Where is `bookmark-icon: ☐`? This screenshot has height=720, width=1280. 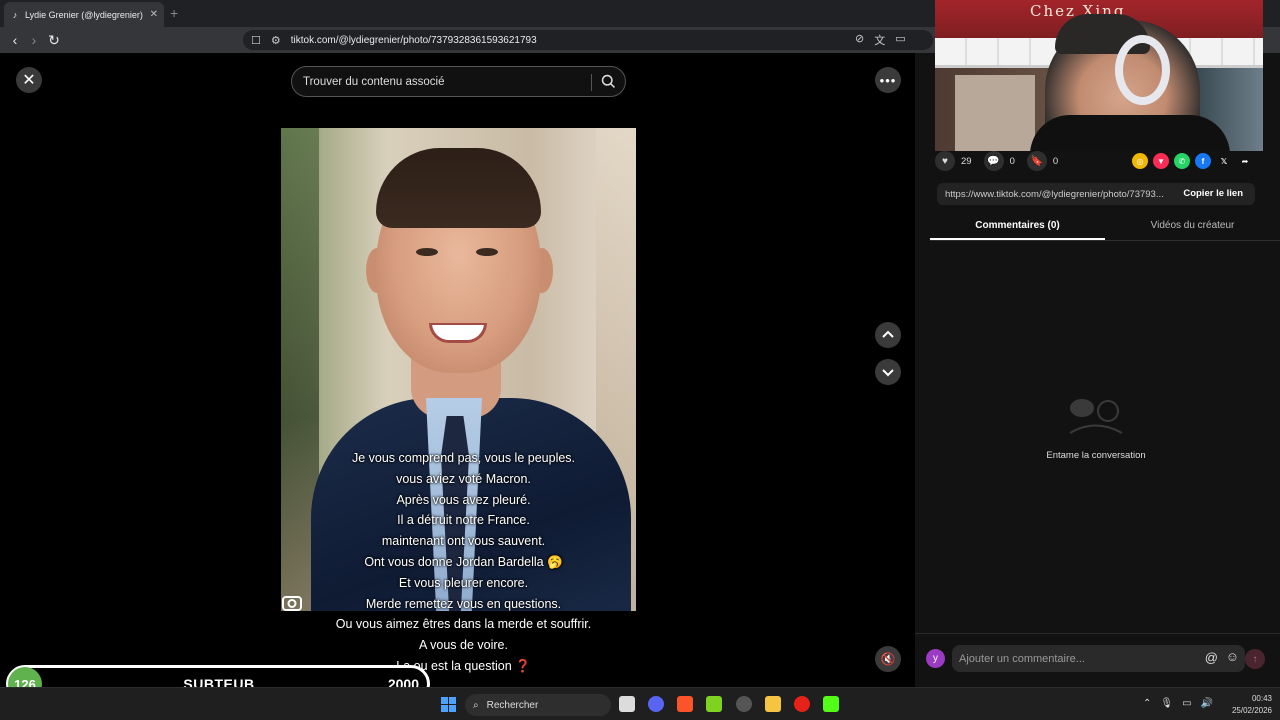 bookmark-icon: ☐ is located at coordinates (256, 40).